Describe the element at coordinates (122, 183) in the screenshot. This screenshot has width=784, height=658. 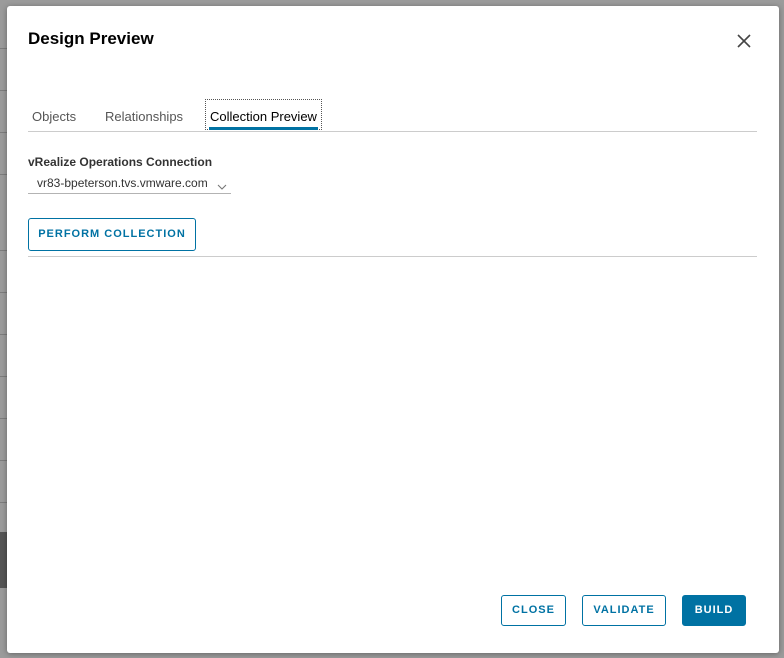
I see `connection-selected-value: vr83-bpeterson.tvs.vmware.com` at that location.